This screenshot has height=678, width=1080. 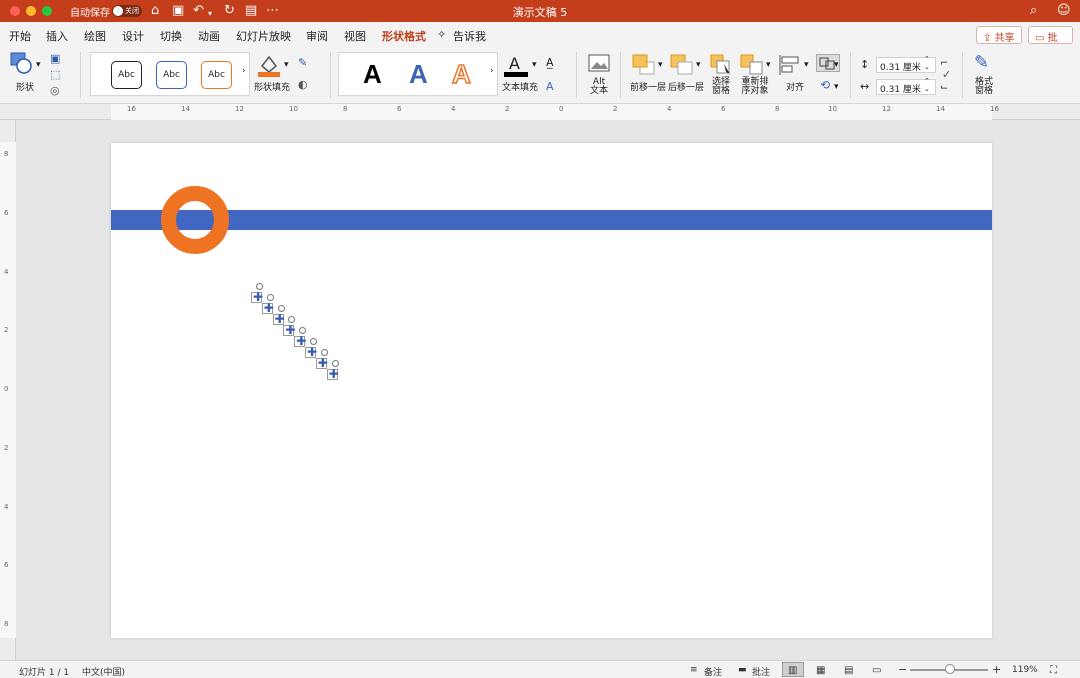 I want to click on wordart-orange-outline: A, so click(x=461, y=74).